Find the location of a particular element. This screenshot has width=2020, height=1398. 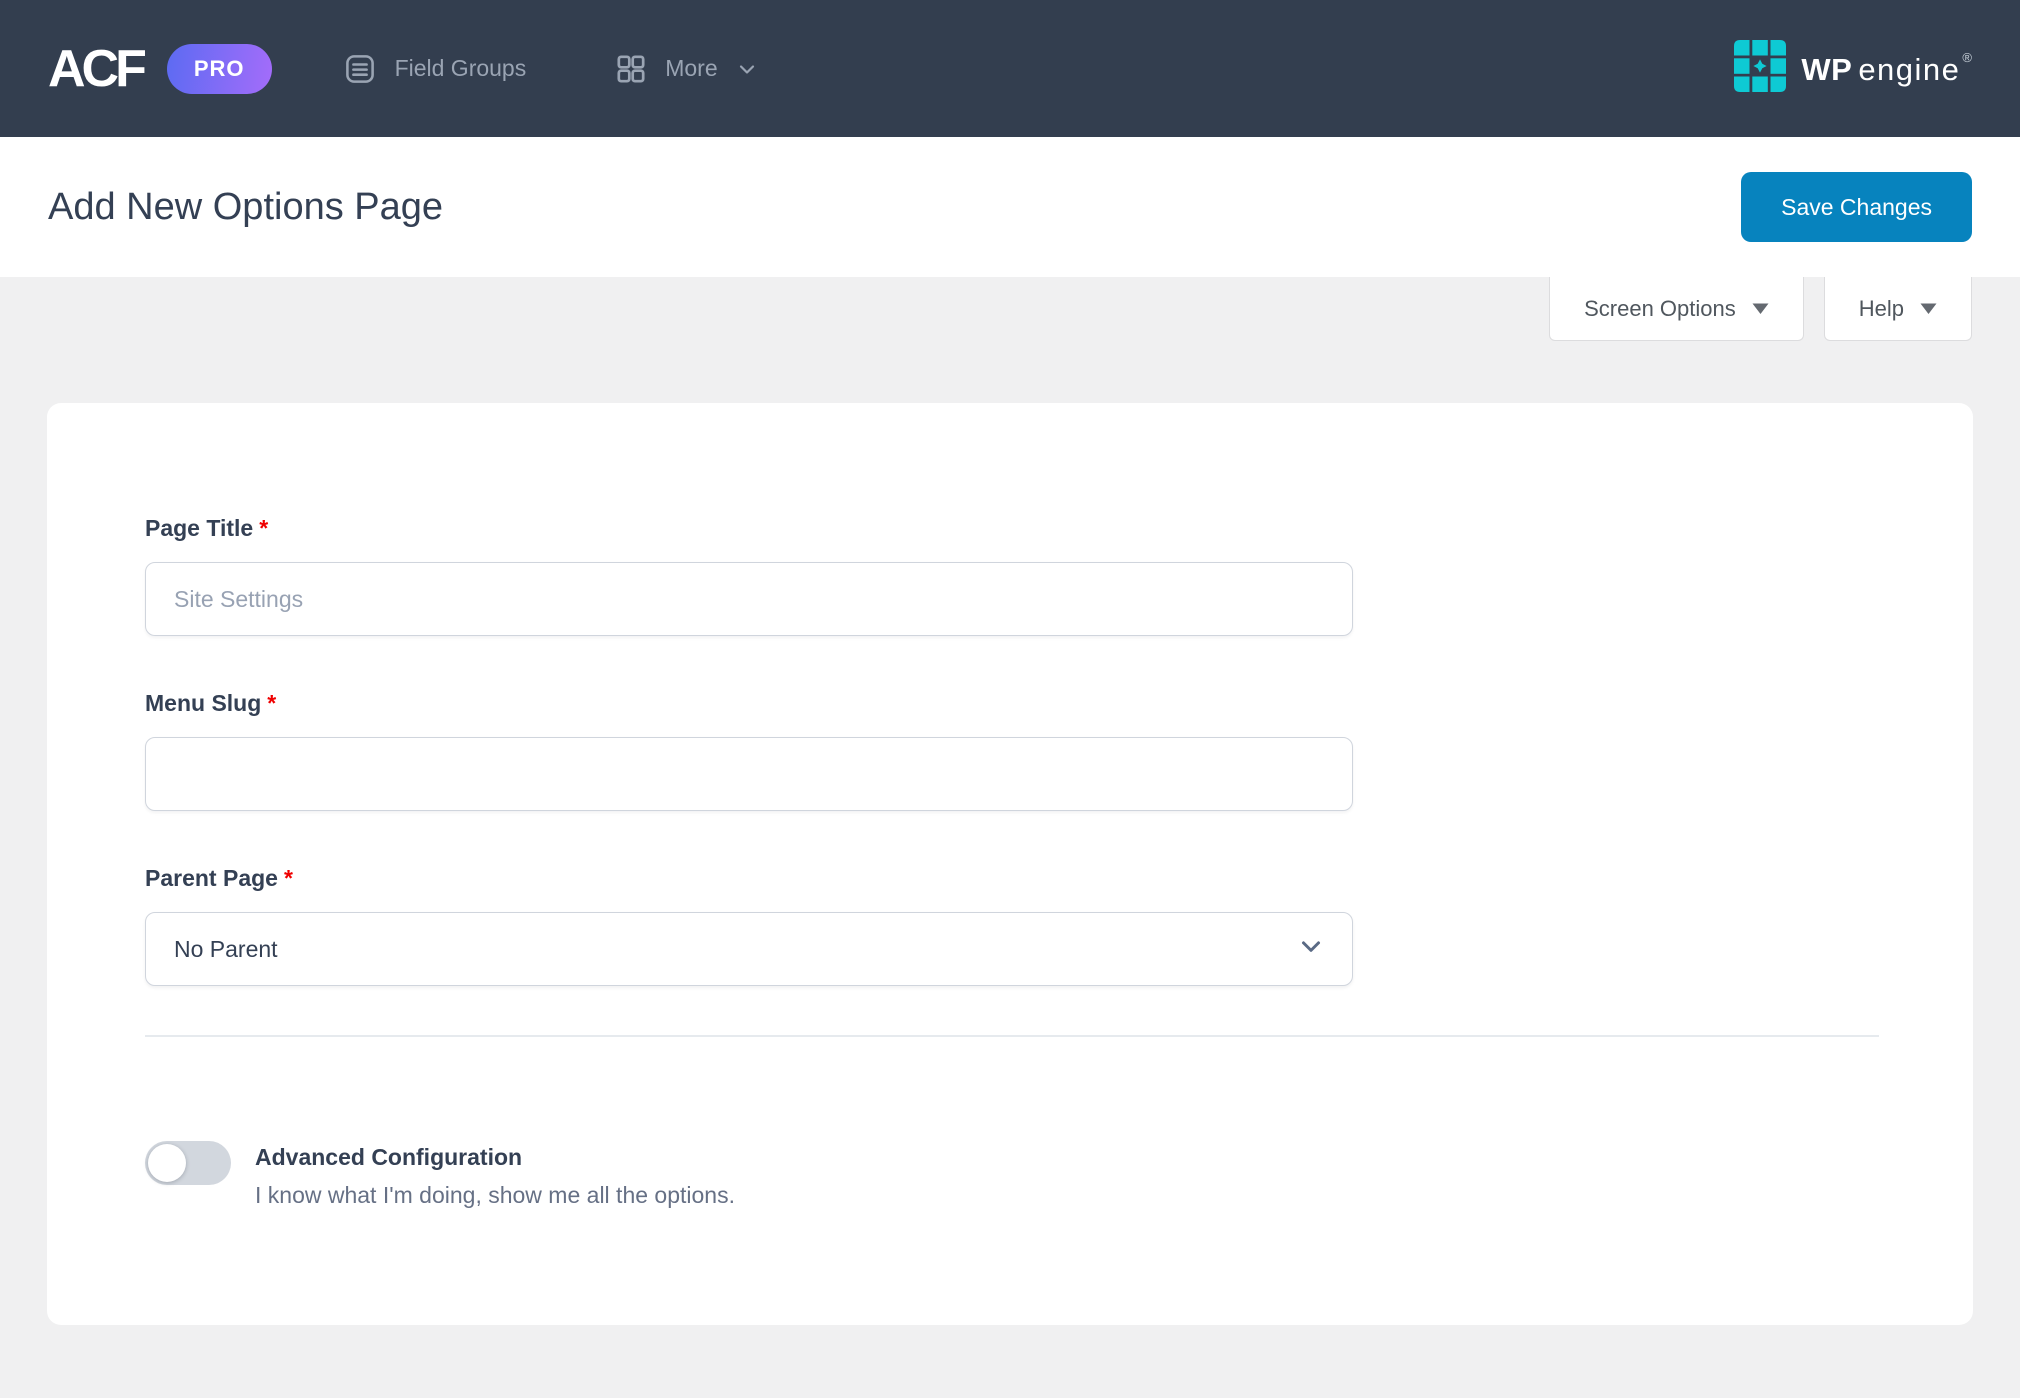

more-grid-icon is located at coordinates (631, 69).